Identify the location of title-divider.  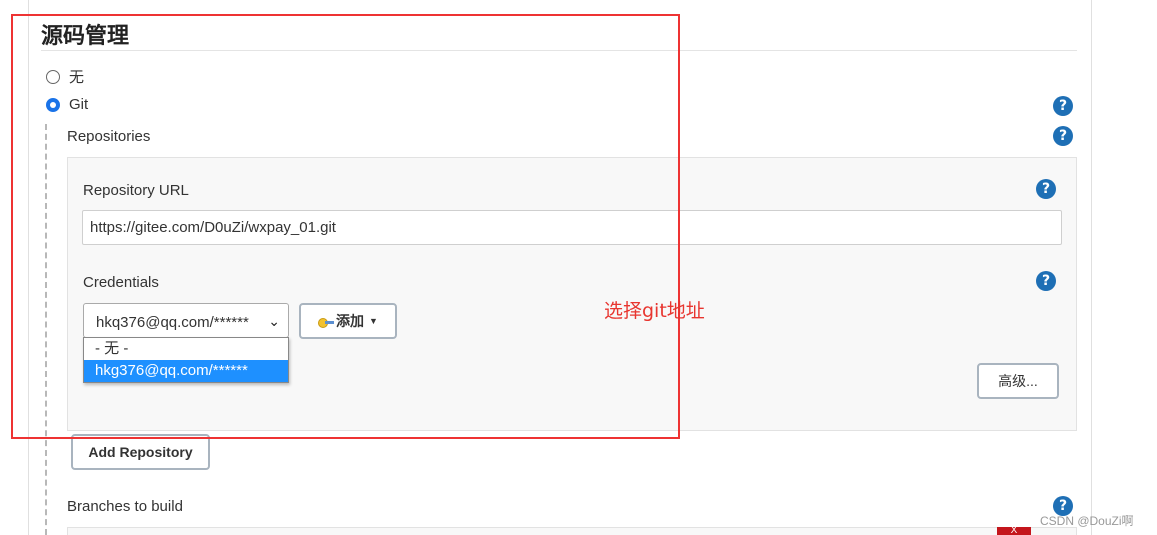
(559, 50).